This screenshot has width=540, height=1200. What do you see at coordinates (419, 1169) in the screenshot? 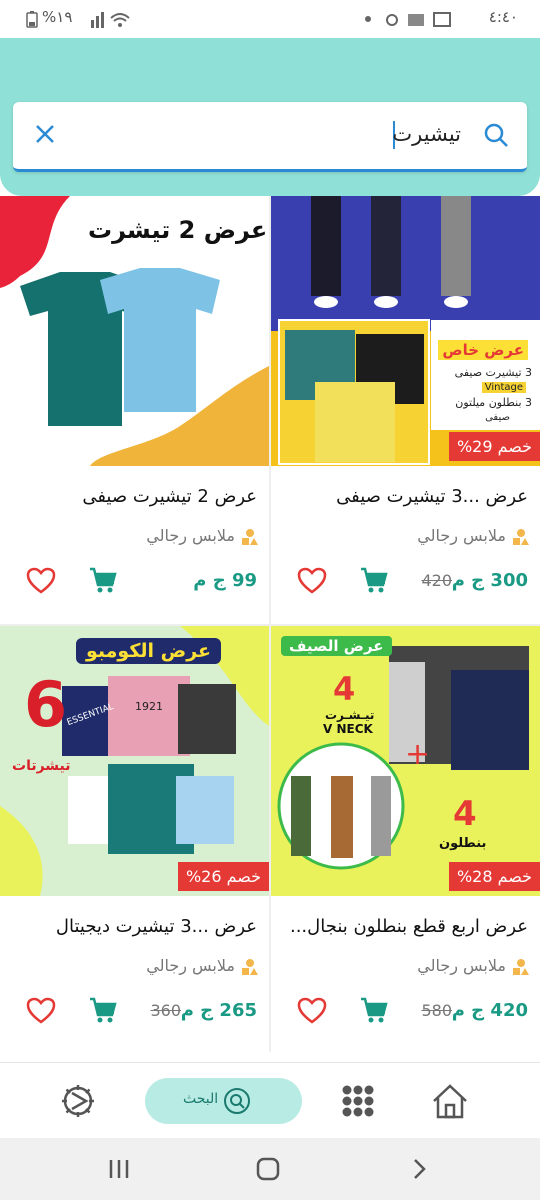
I see `back-icon` at bounding box center [419, 1169].